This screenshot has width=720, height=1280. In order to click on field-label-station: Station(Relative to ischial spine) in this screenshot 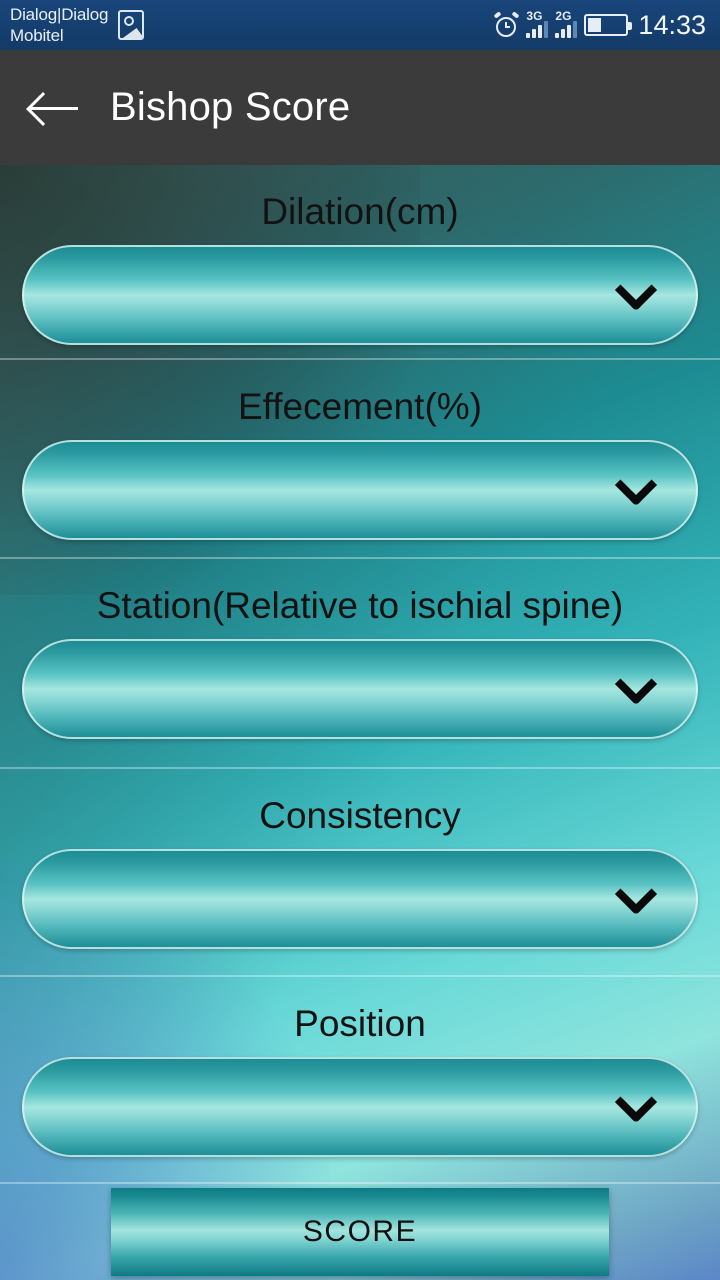, I will do `click(360, 605)`.